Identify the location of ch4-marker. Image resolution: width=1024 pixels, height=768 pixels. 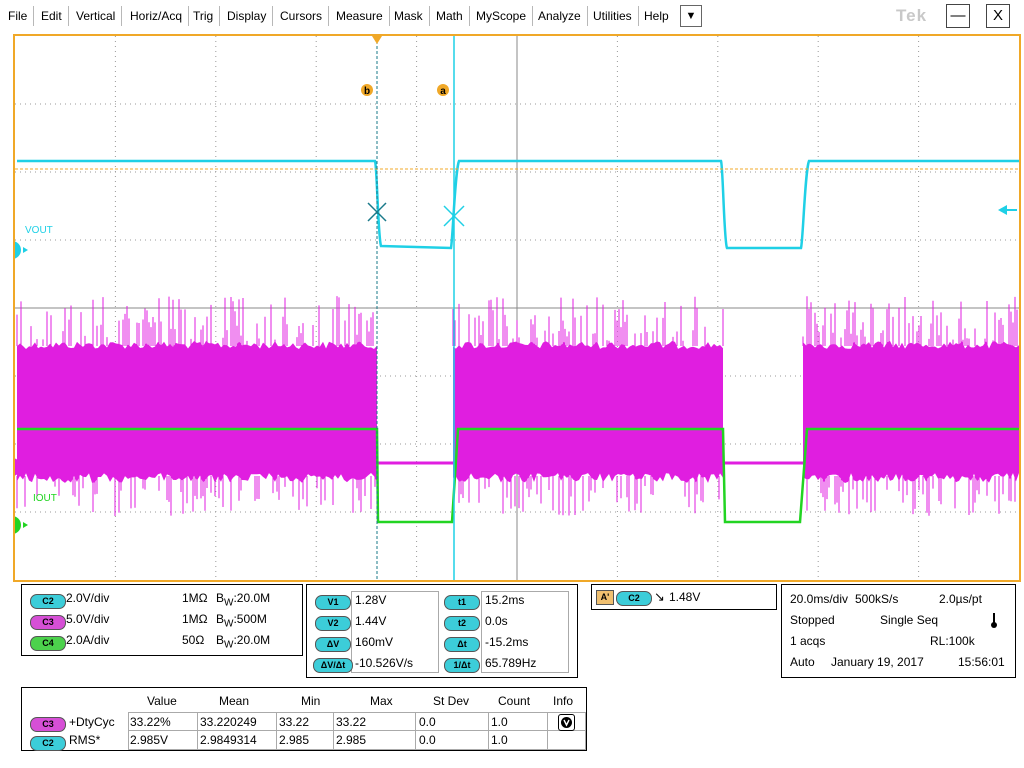
(21, 525).